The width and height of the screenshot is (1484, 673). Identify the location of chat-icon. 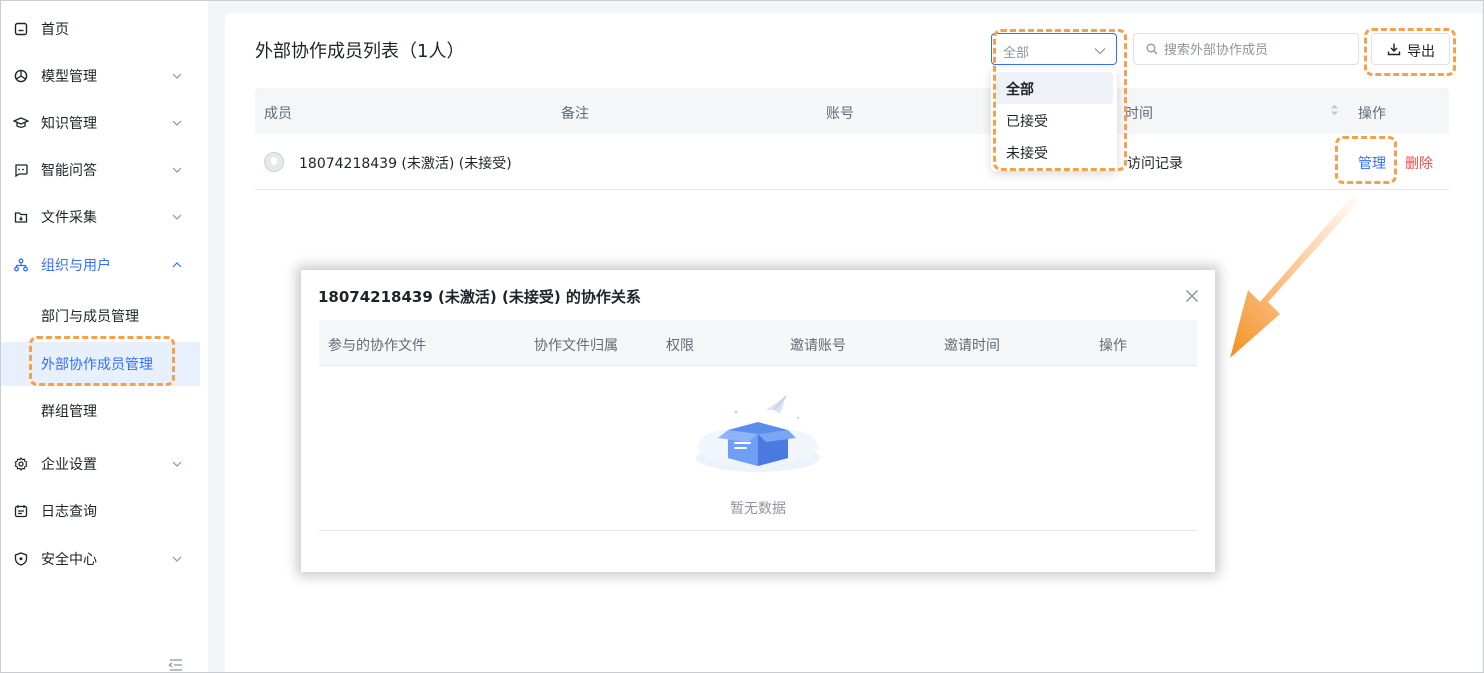
(21, 170).